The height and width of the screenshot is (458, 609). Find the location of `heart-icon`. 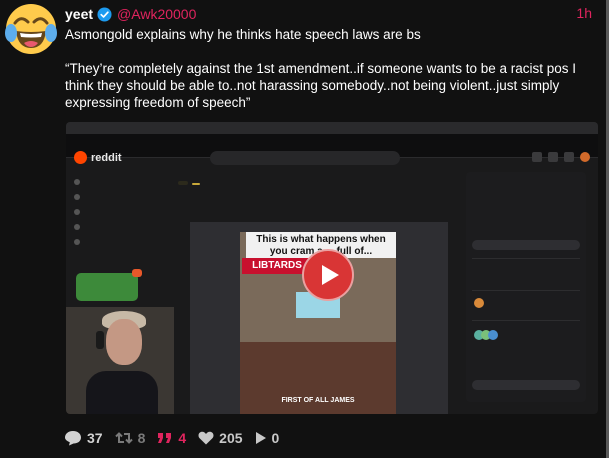

heart-icon is located at coordinates (206, 438).